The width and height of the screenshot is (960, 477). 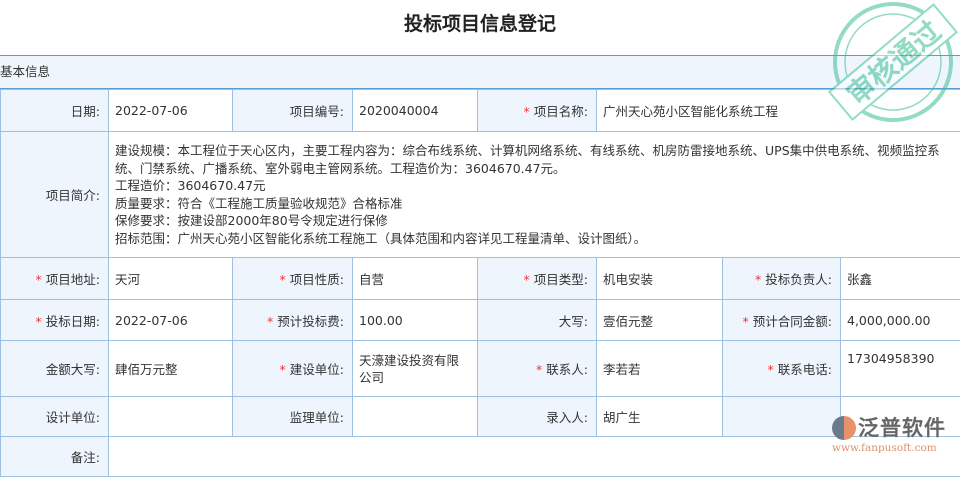 What do you see at coordinates (537, 417) in the screenshot?
I see `recorder-label: 录入人:` at bounding box center [537, 417].